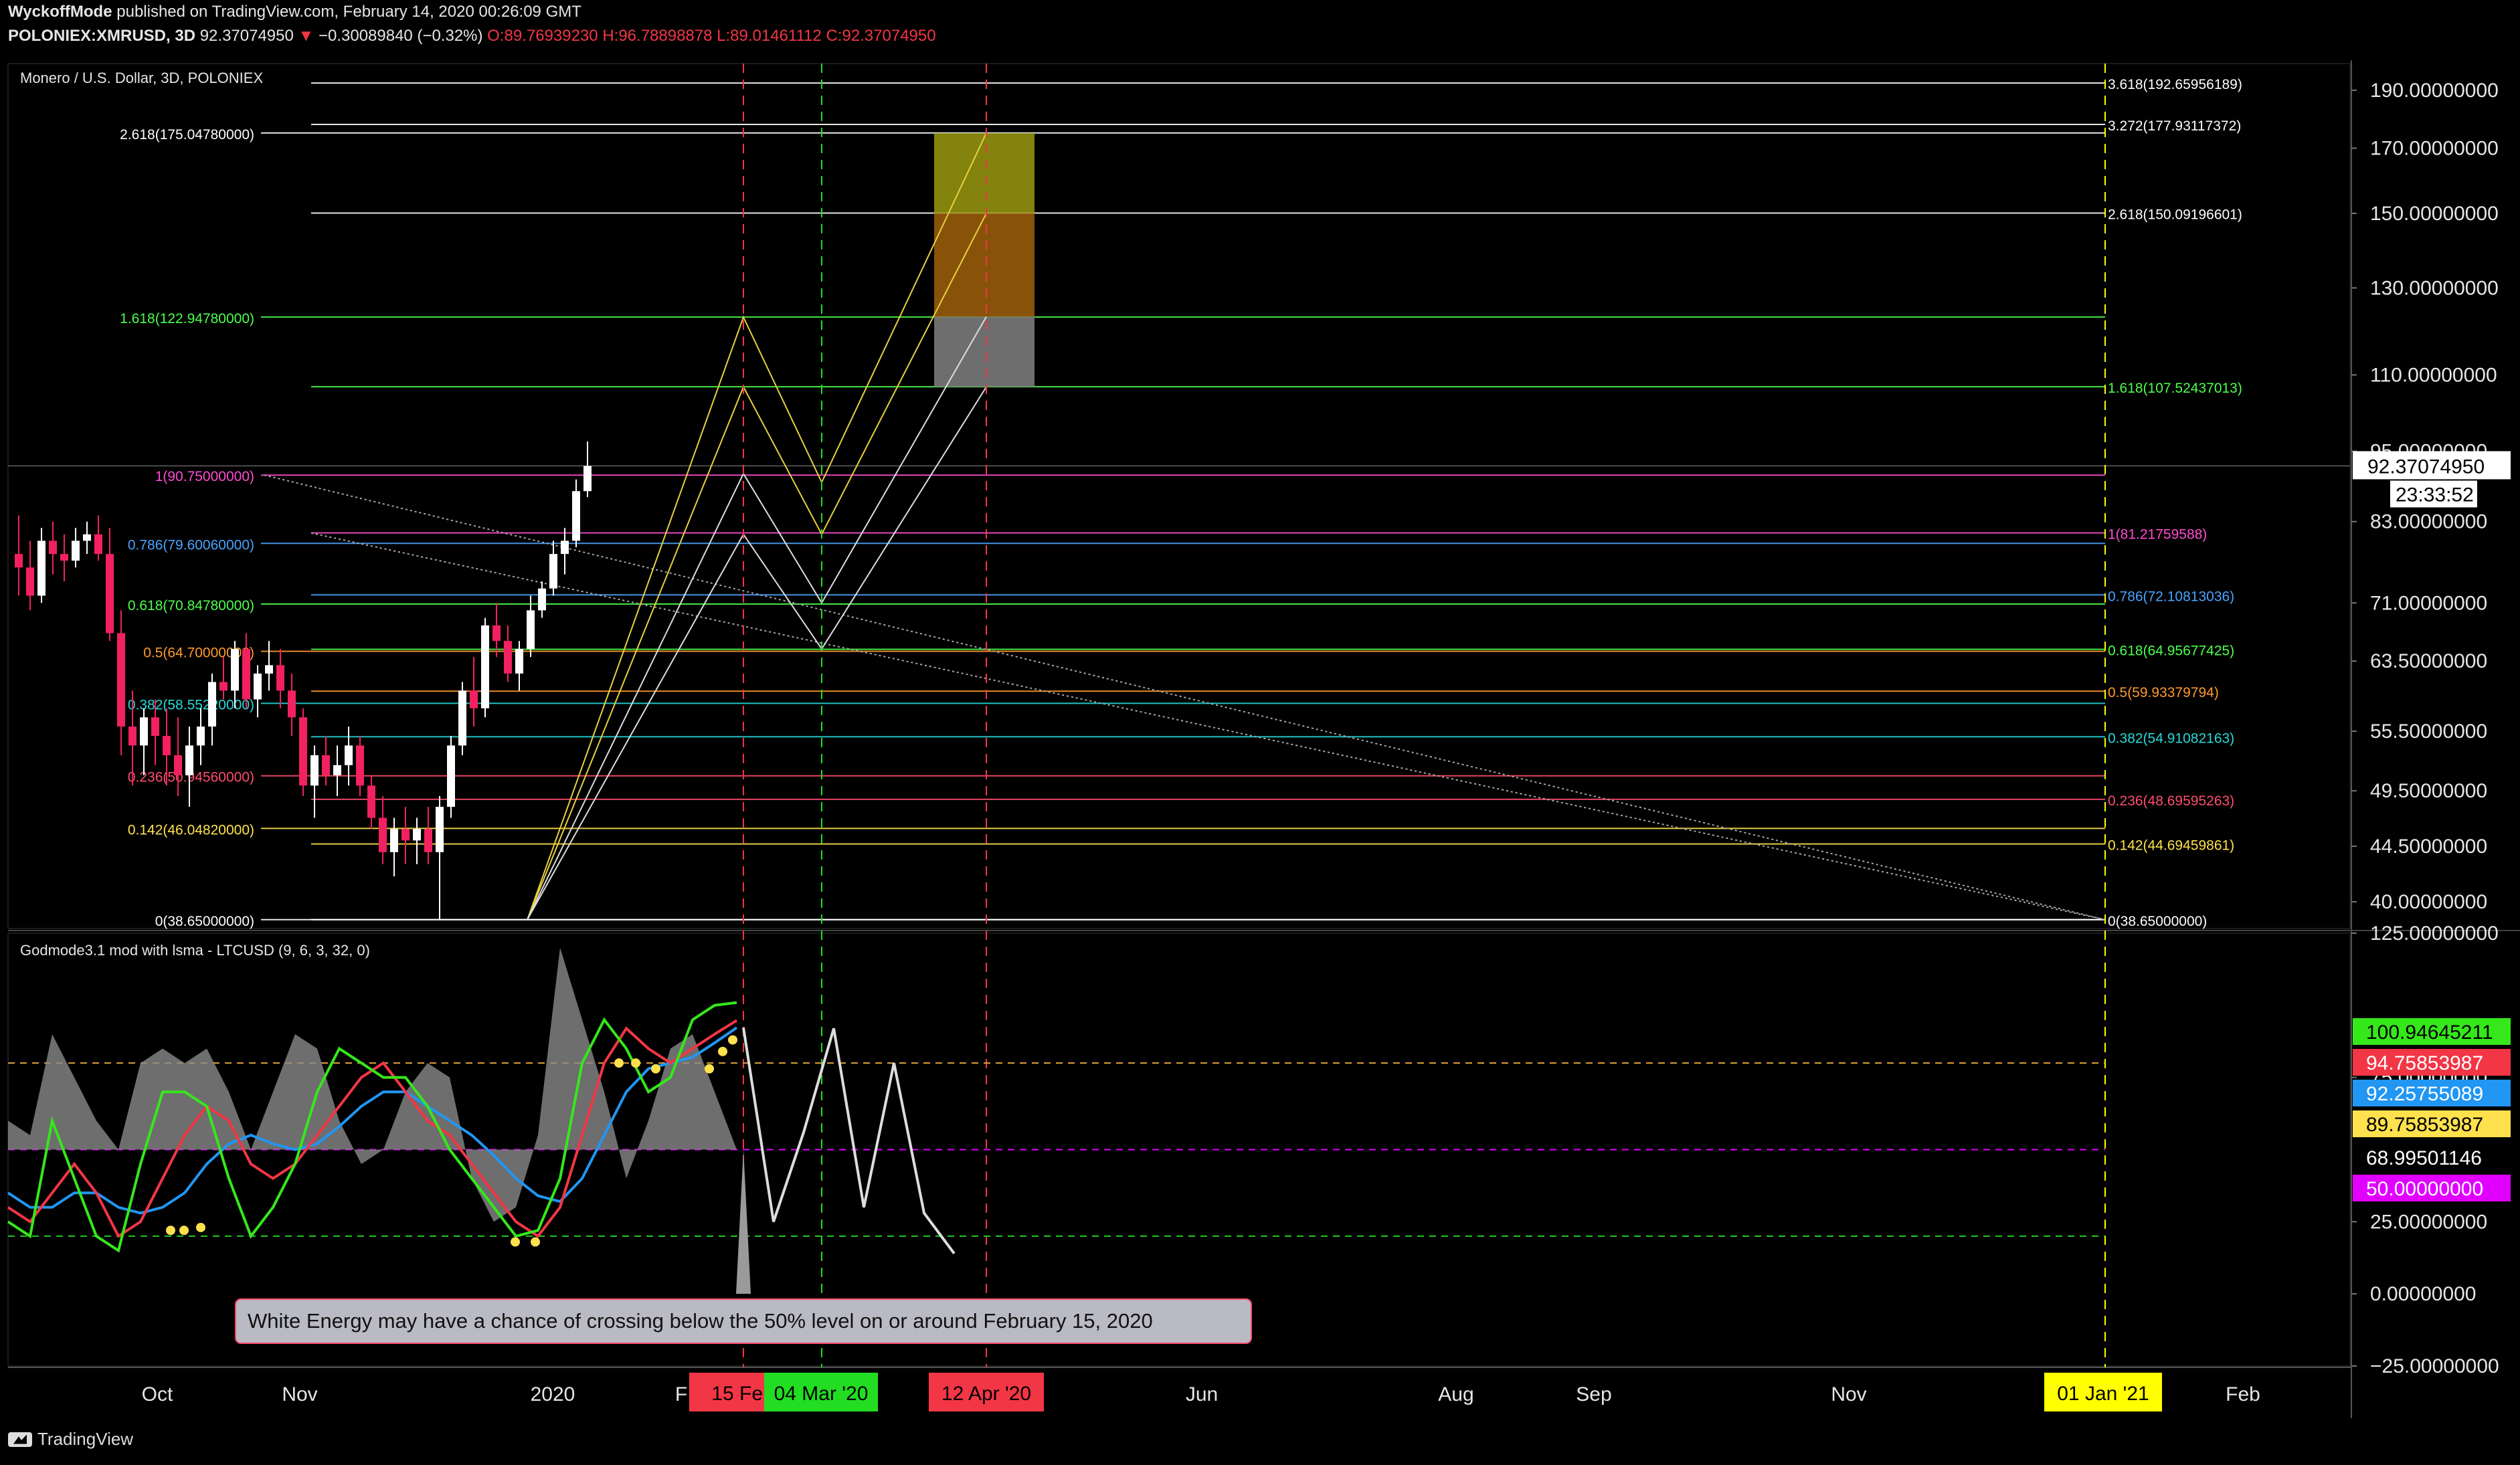 Image resolution: width=2520 pixels, height=1465 pixels. I want to click on price-axis-label: 130.00000000, so click(2434, 288).